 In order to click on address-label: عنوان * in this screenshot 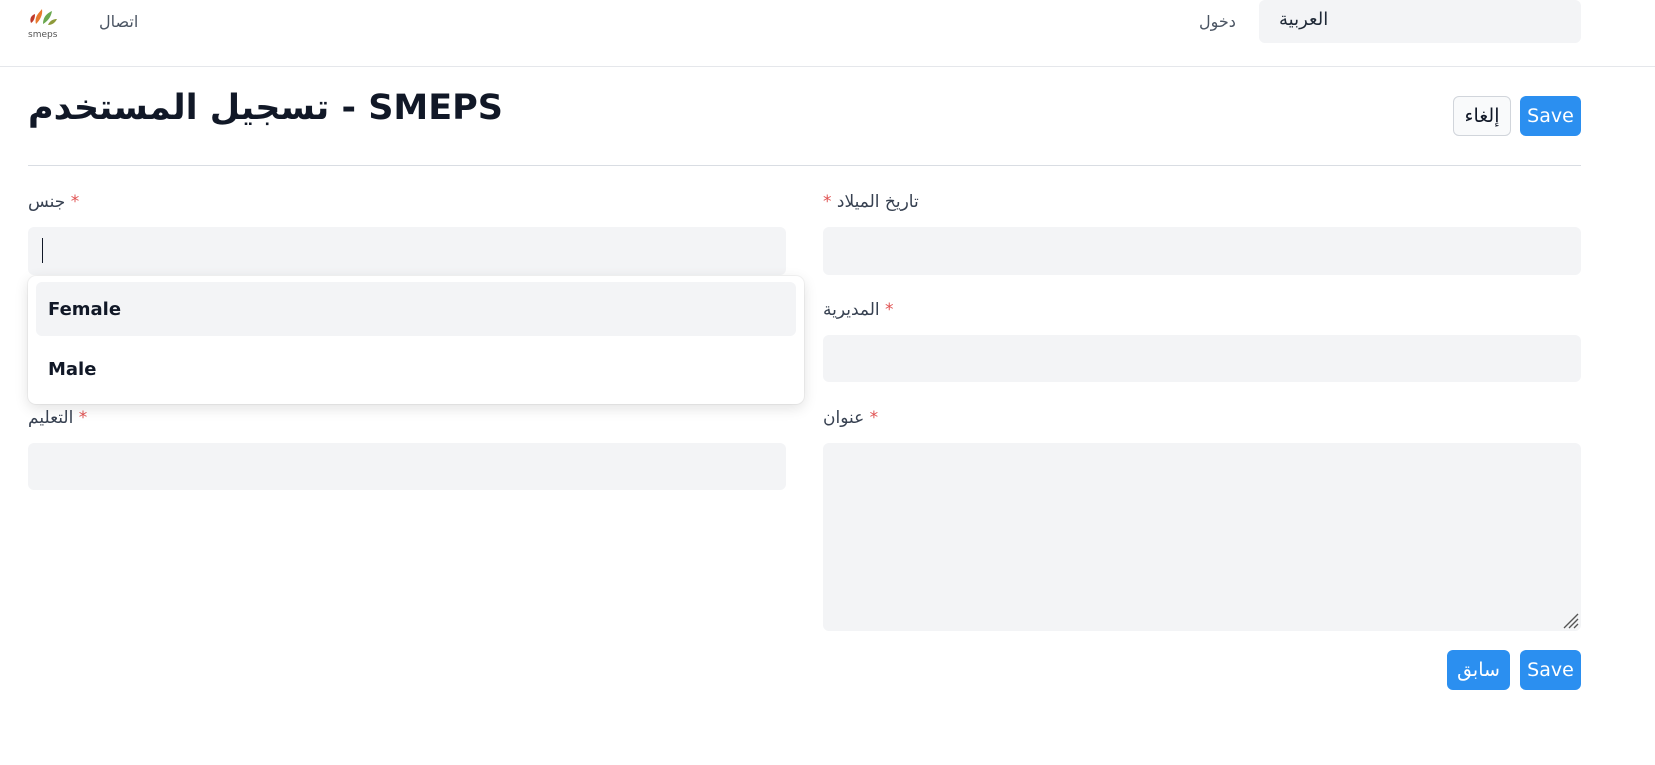, I will do `click(851, 418)`.